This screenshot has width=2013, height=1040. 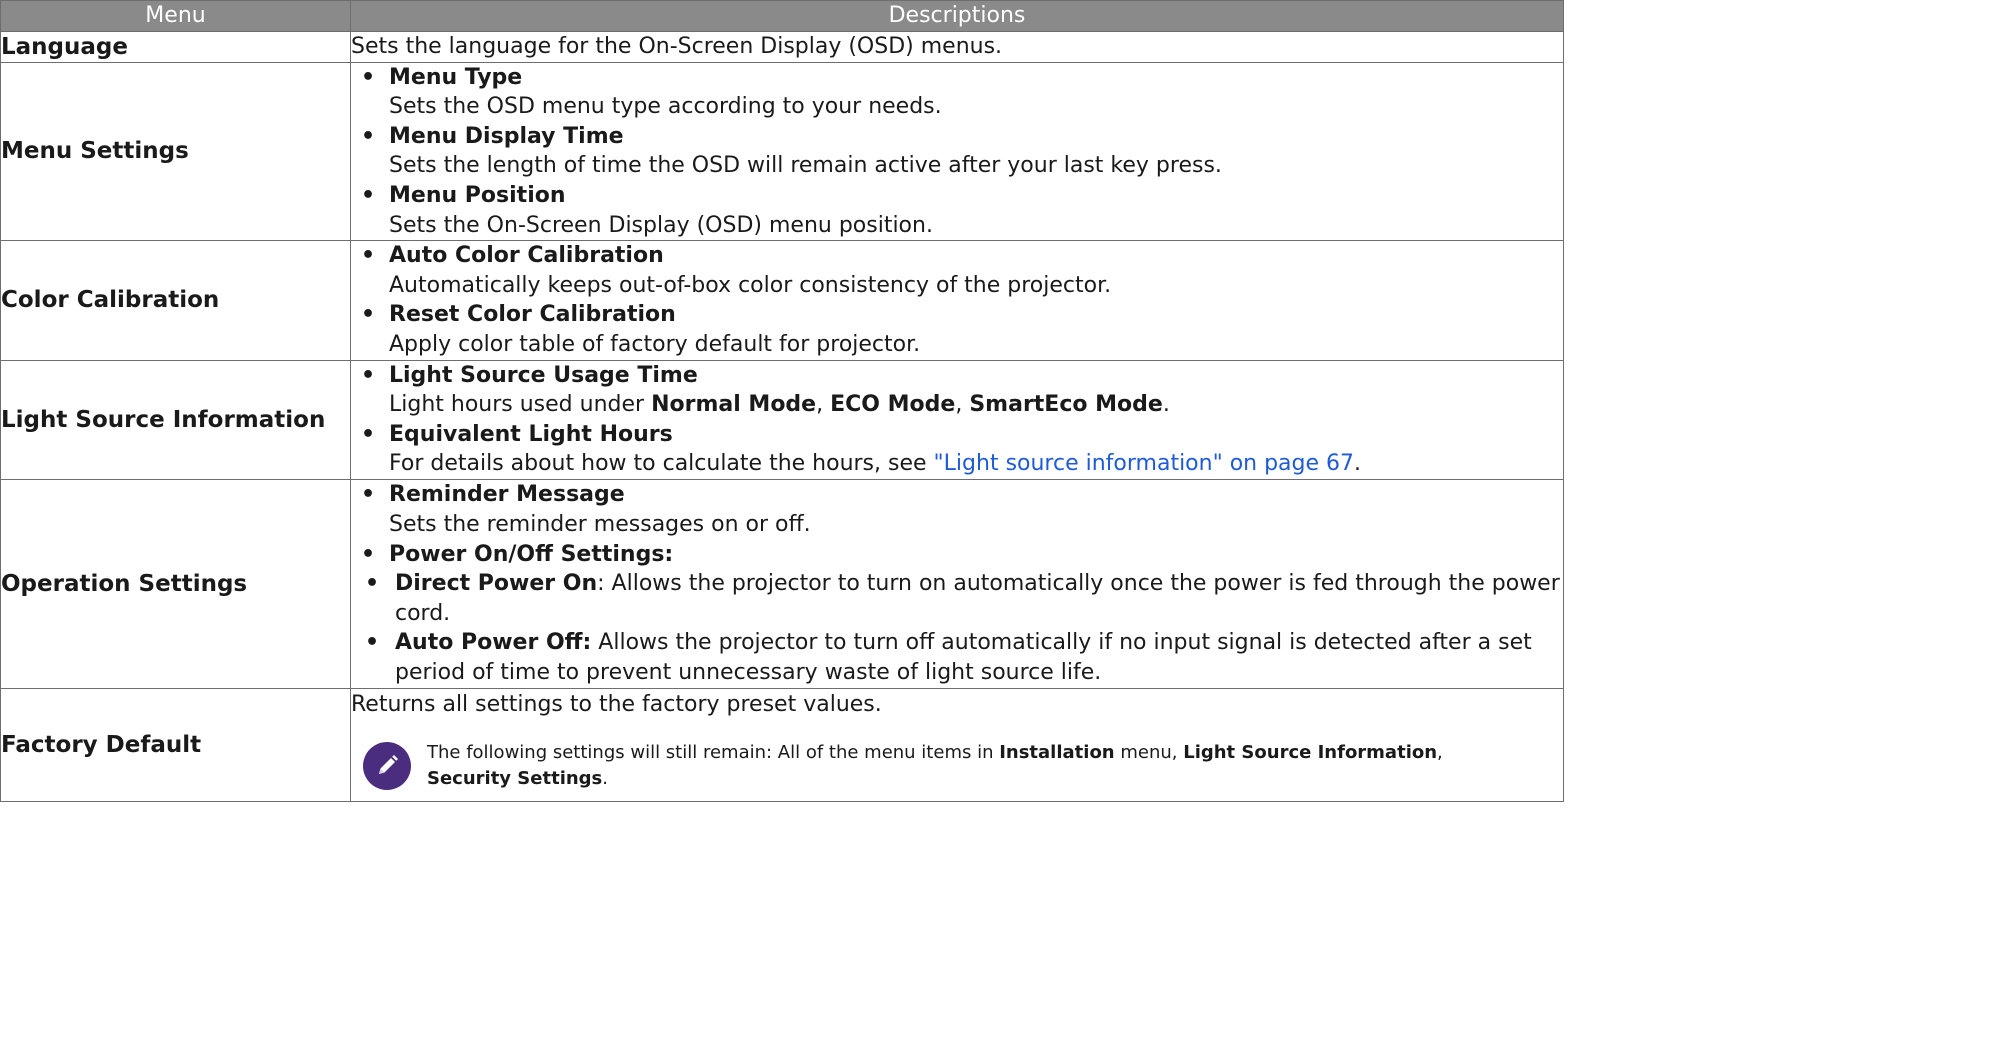 I want to click on menu-label-factory-default: Factory Default, so click(x=175, y=744).